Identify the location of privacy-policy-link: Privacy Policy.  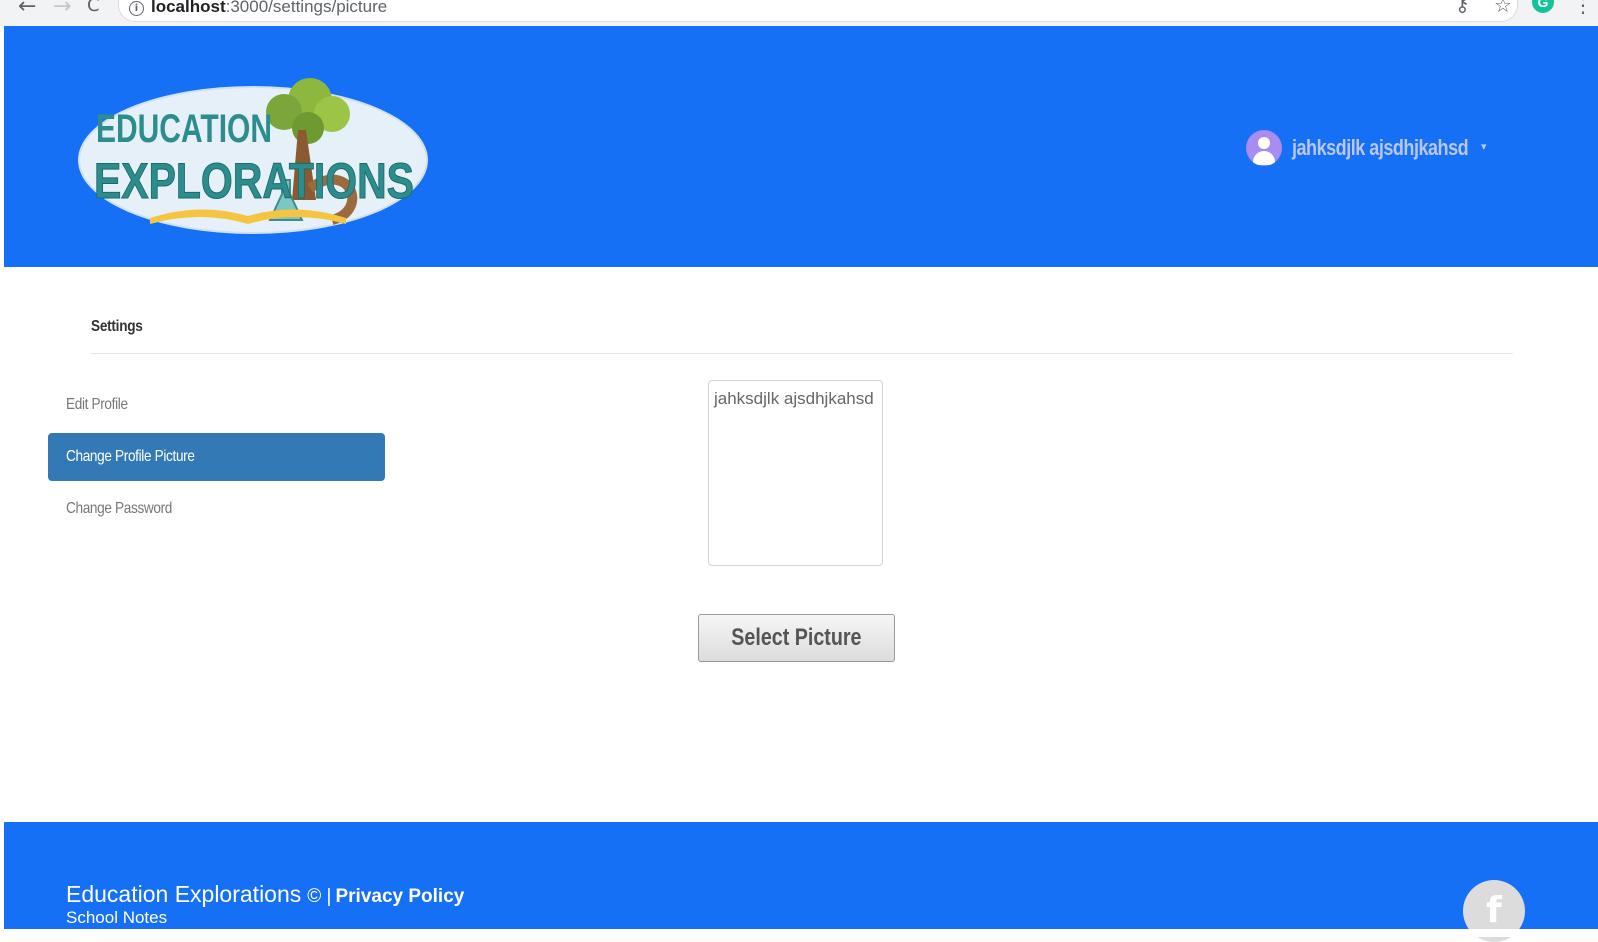
(399, 896).